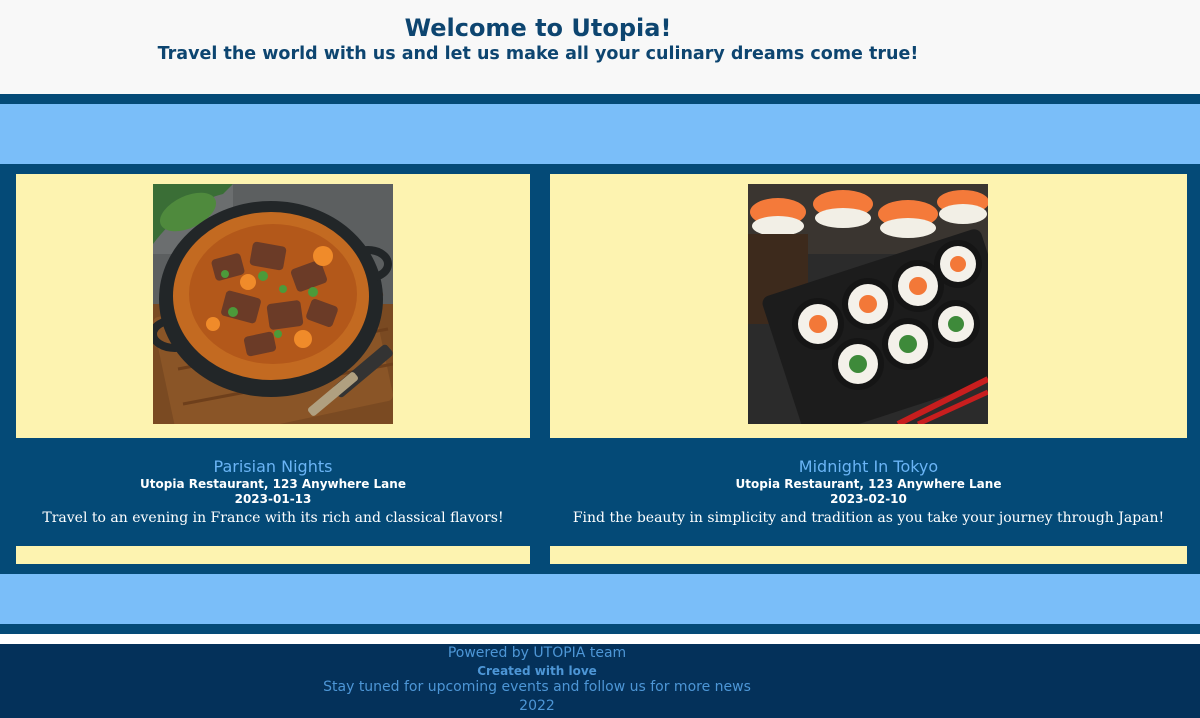  I want to click on page-title: Welcome to Utopia!, so click(538, 28).